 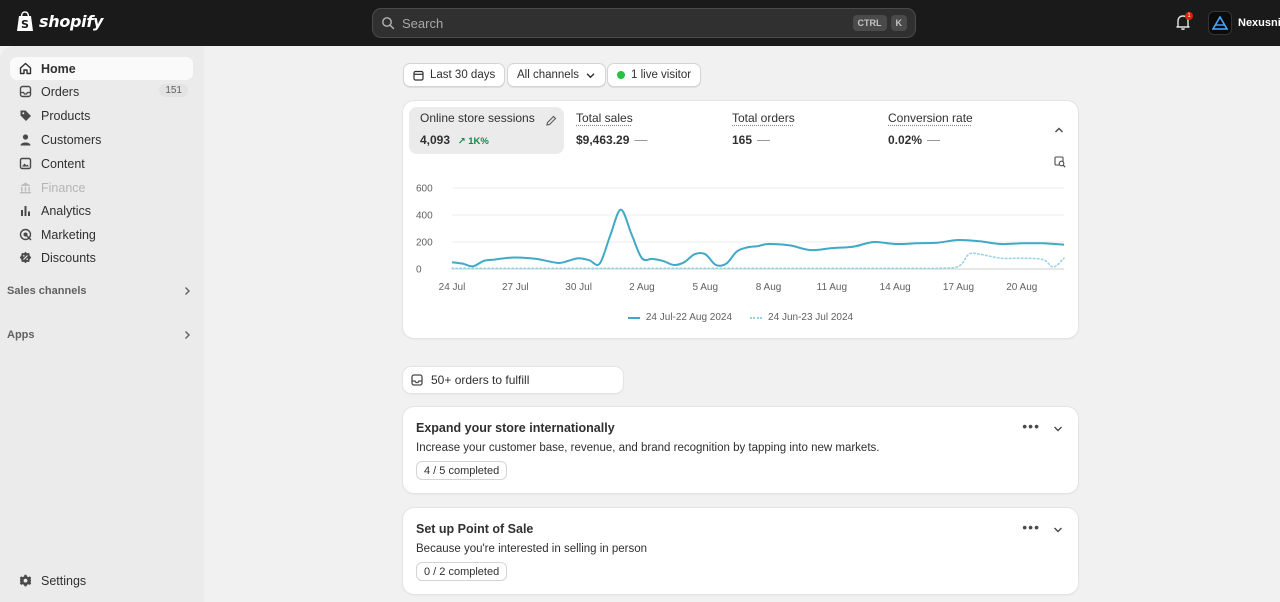 I want to click on x-tick-label: 30 Jul, so click(x=578, y=287).